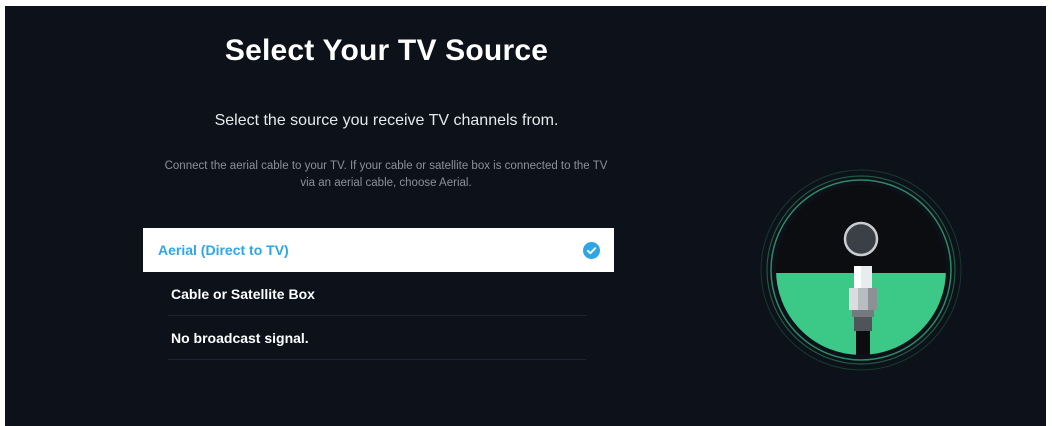 Image resolution: width=1052 pixels, height=426 pixels. I want to click on option-cable-satellite-label: Cable or Satellite Box, so click(243, 294).